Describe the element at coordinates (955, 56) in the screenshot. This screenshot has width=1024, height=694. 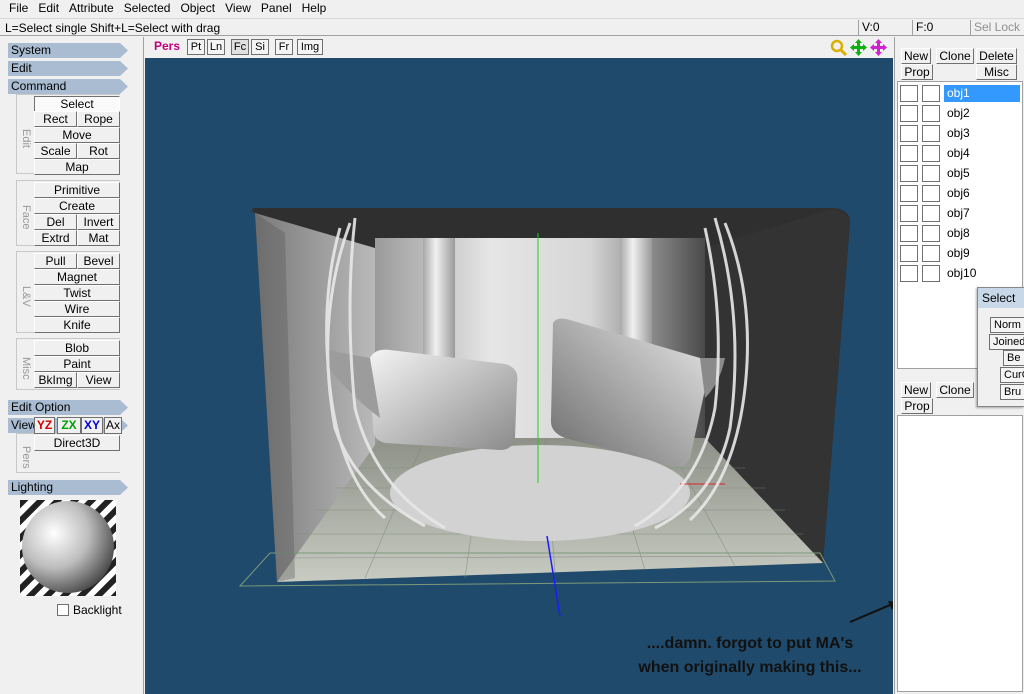
I see `clone-object-button: Clone` at that location.